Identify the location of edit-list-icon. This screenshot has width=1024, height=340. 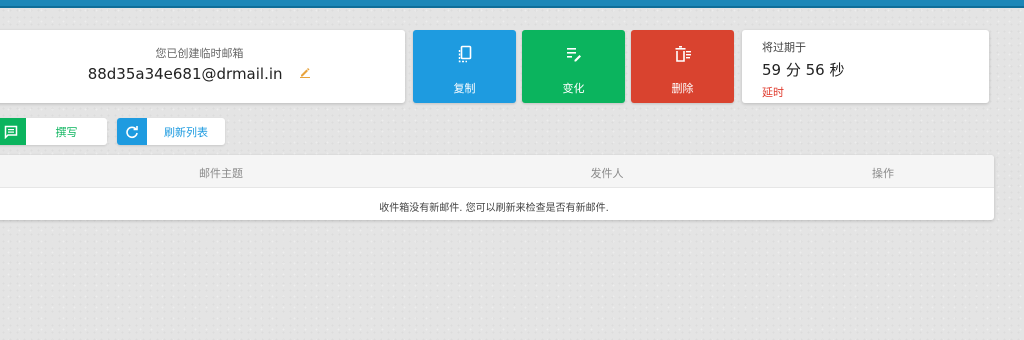
(573, 55).